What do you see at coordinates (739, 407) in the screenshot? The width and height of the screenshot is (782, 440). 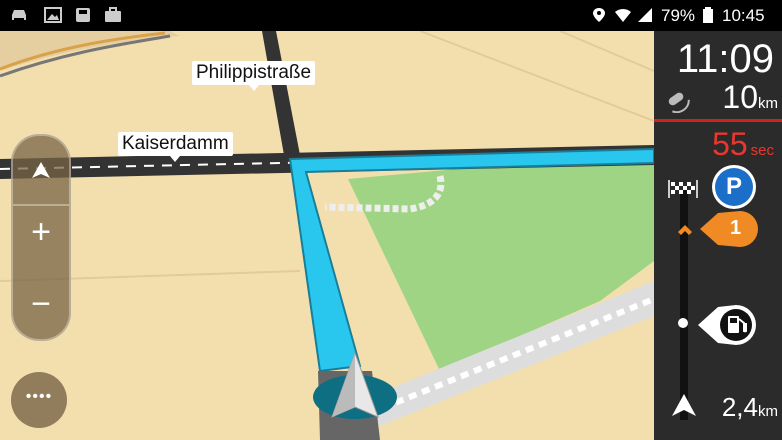 I see `remaining-value: 2,4` at bounding box center [739, 407].